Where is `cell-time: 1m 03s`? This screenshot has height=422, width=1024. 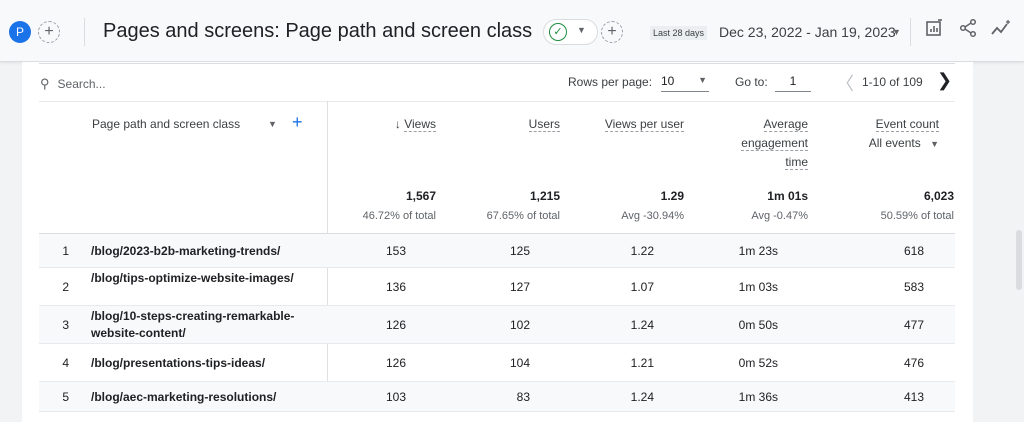 cell-time: 1m 03s is located at coordinates (758, 287).